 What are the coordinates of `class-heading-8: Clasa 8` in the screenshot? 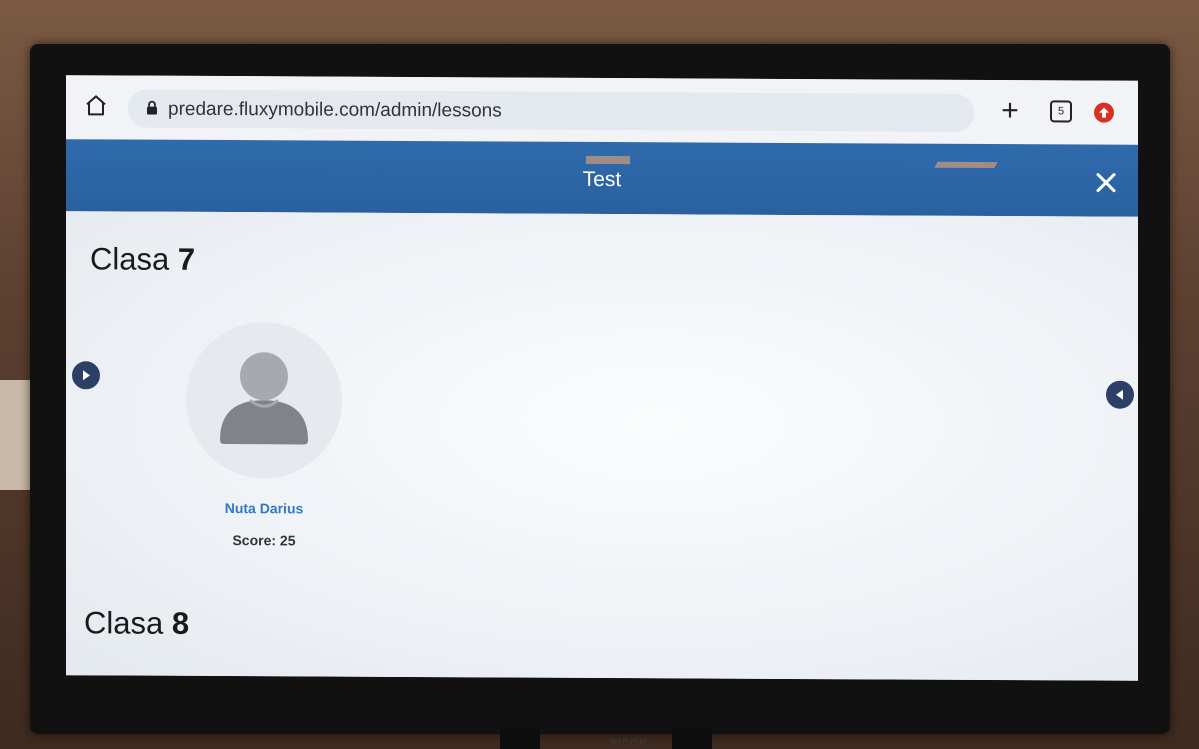 It's located at (136, 623).